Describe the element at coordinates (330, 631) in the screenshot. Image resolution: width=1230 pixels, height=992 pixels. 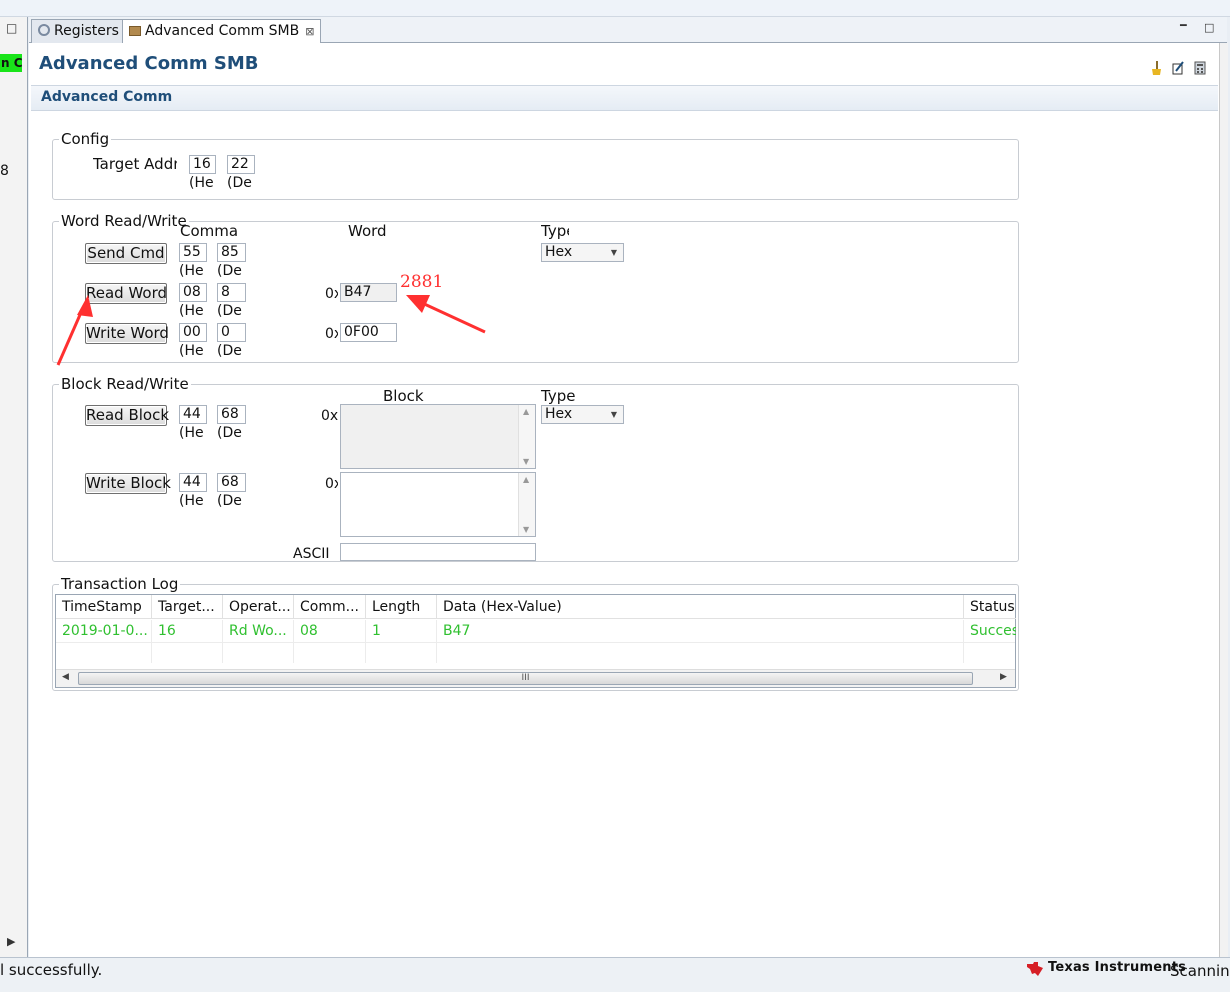
I see `table-cell: 08` at that location.